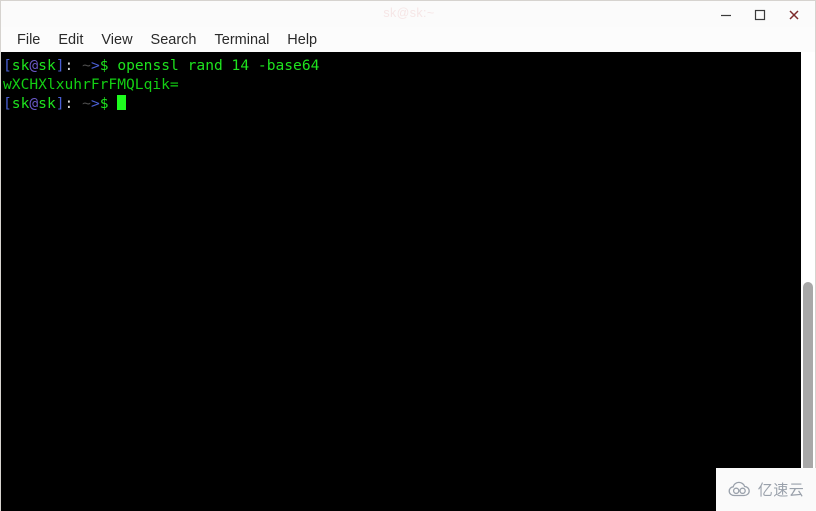 The height and width of the screenshot is (511, 816). I want to click on watermark-text: 亿速云, so click(781, 490).